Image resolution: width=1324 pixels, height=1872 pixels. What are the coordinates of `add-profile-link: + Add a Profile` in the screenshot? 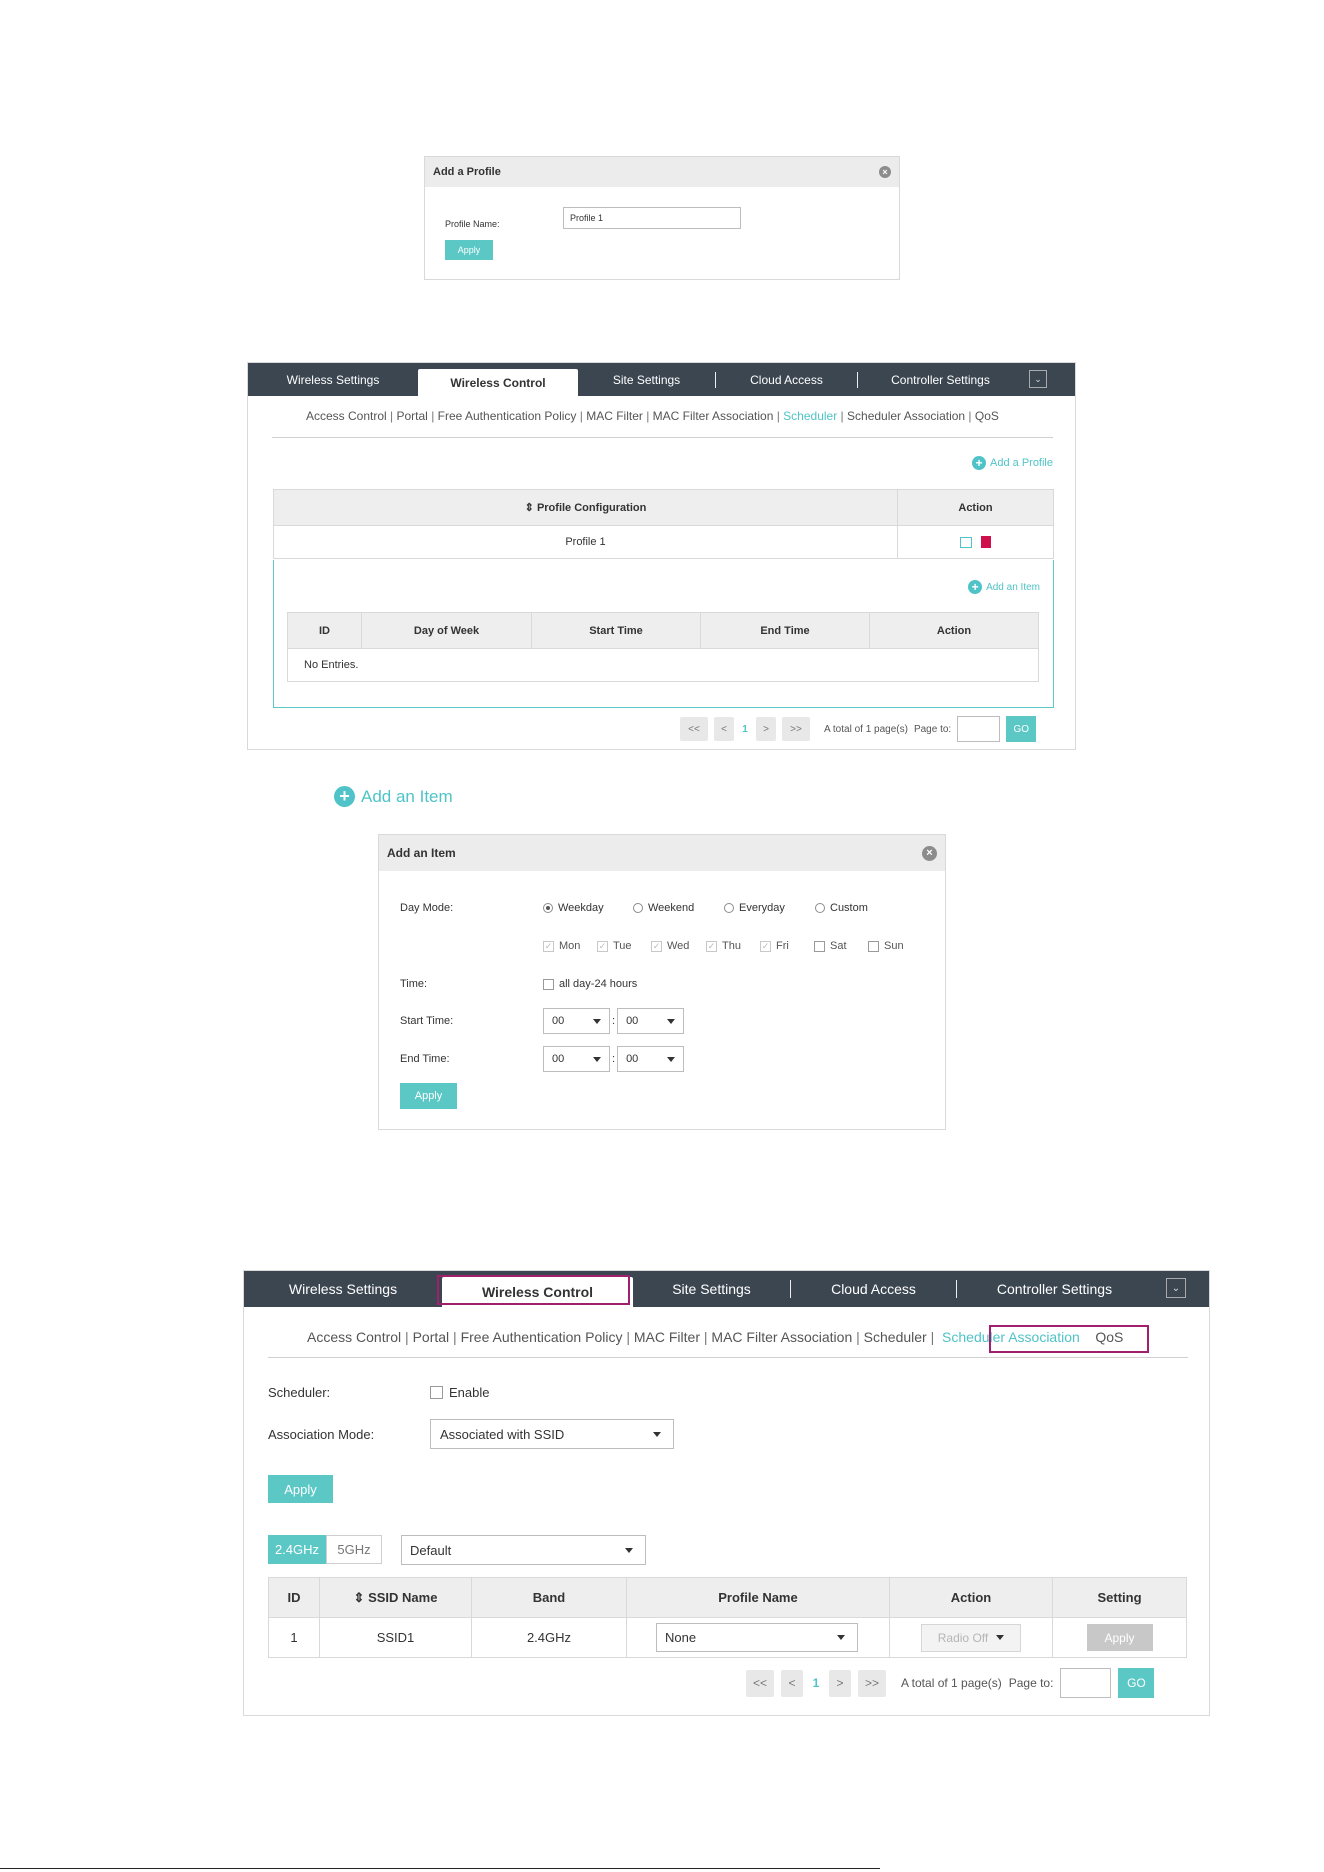 It's located at (1012, 463).